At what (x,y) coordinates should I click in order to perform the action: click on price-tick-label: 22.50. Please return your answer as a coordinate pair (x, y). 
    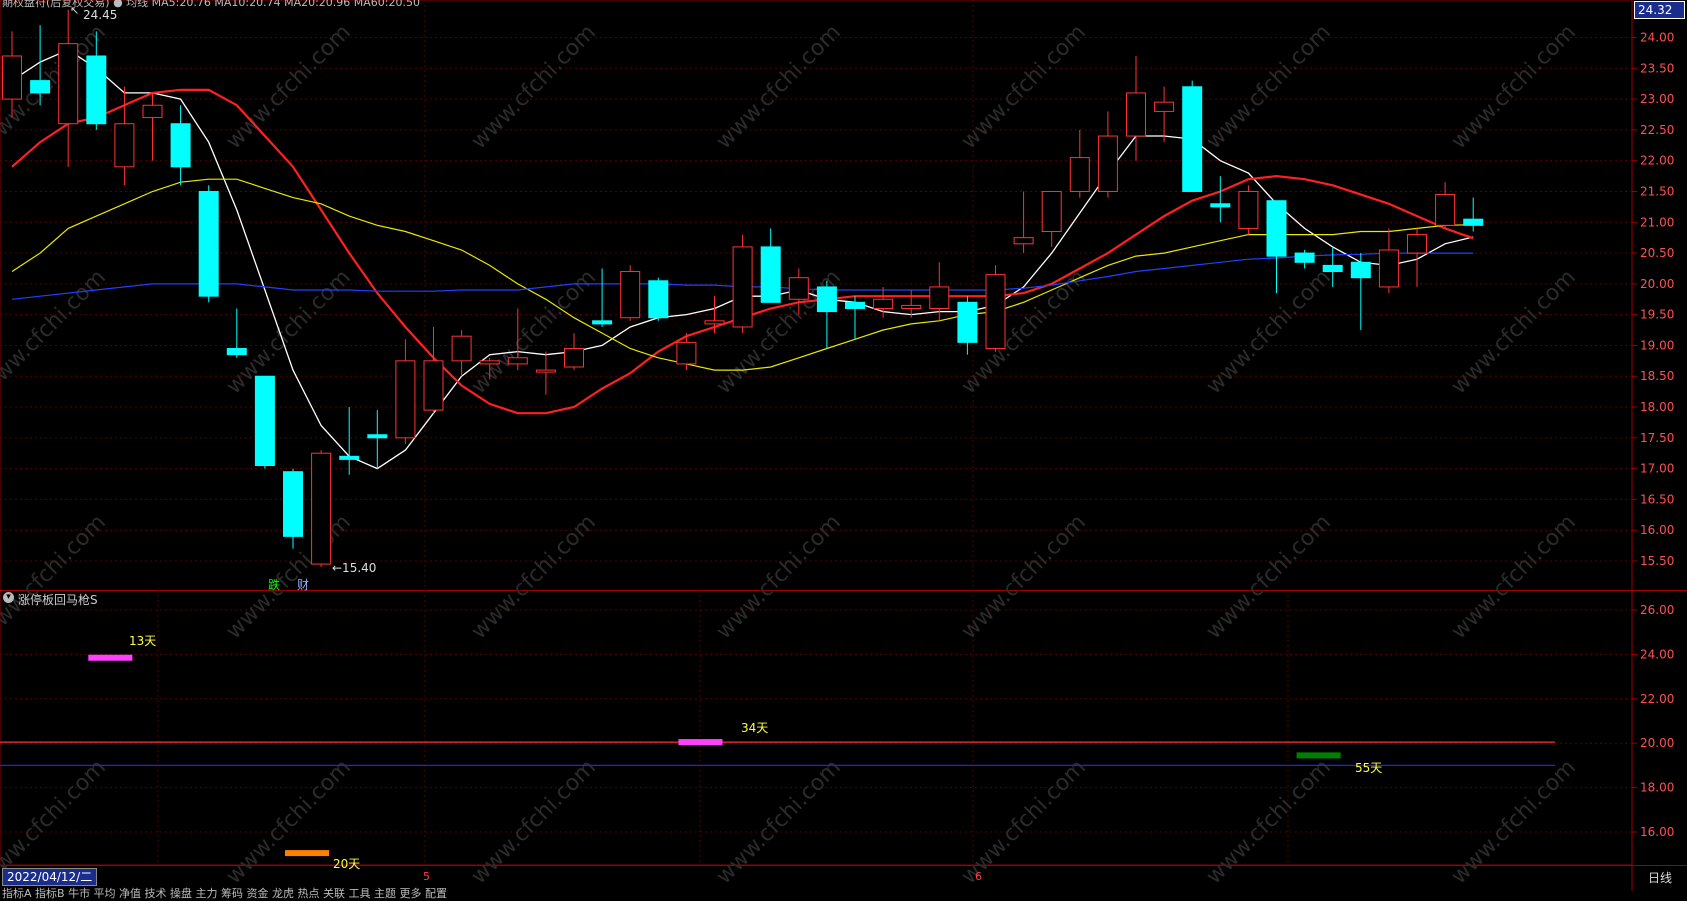
    Looking at the image, I should click on (1657, 130).